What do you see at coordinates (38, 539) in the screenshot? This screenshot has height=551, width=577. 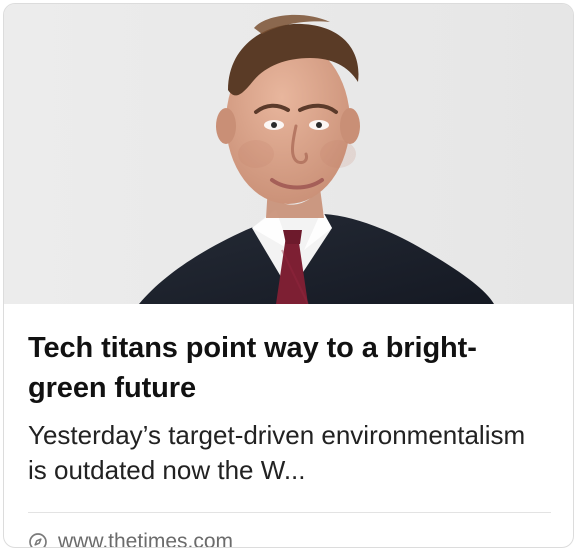 I see `compass-icon` at bounding box center [38, 539].